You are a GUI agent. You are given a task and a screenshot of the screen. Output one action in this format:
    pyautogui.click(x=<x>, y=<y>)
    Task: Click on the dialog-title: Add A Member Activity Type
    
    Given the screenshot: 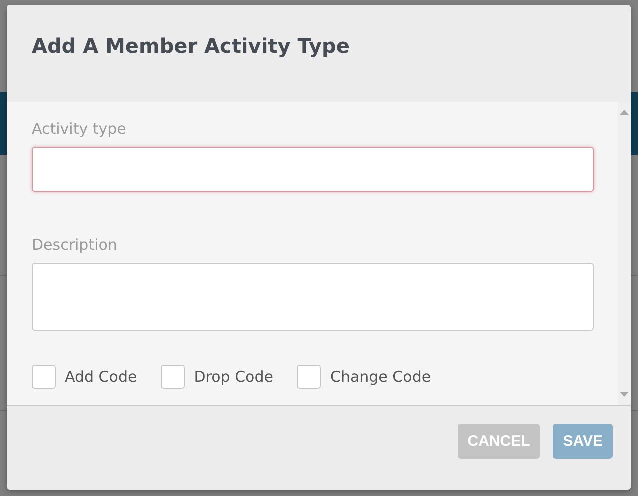 What is the action you would take?
    pyautogui.click(x=191, y=46)
    